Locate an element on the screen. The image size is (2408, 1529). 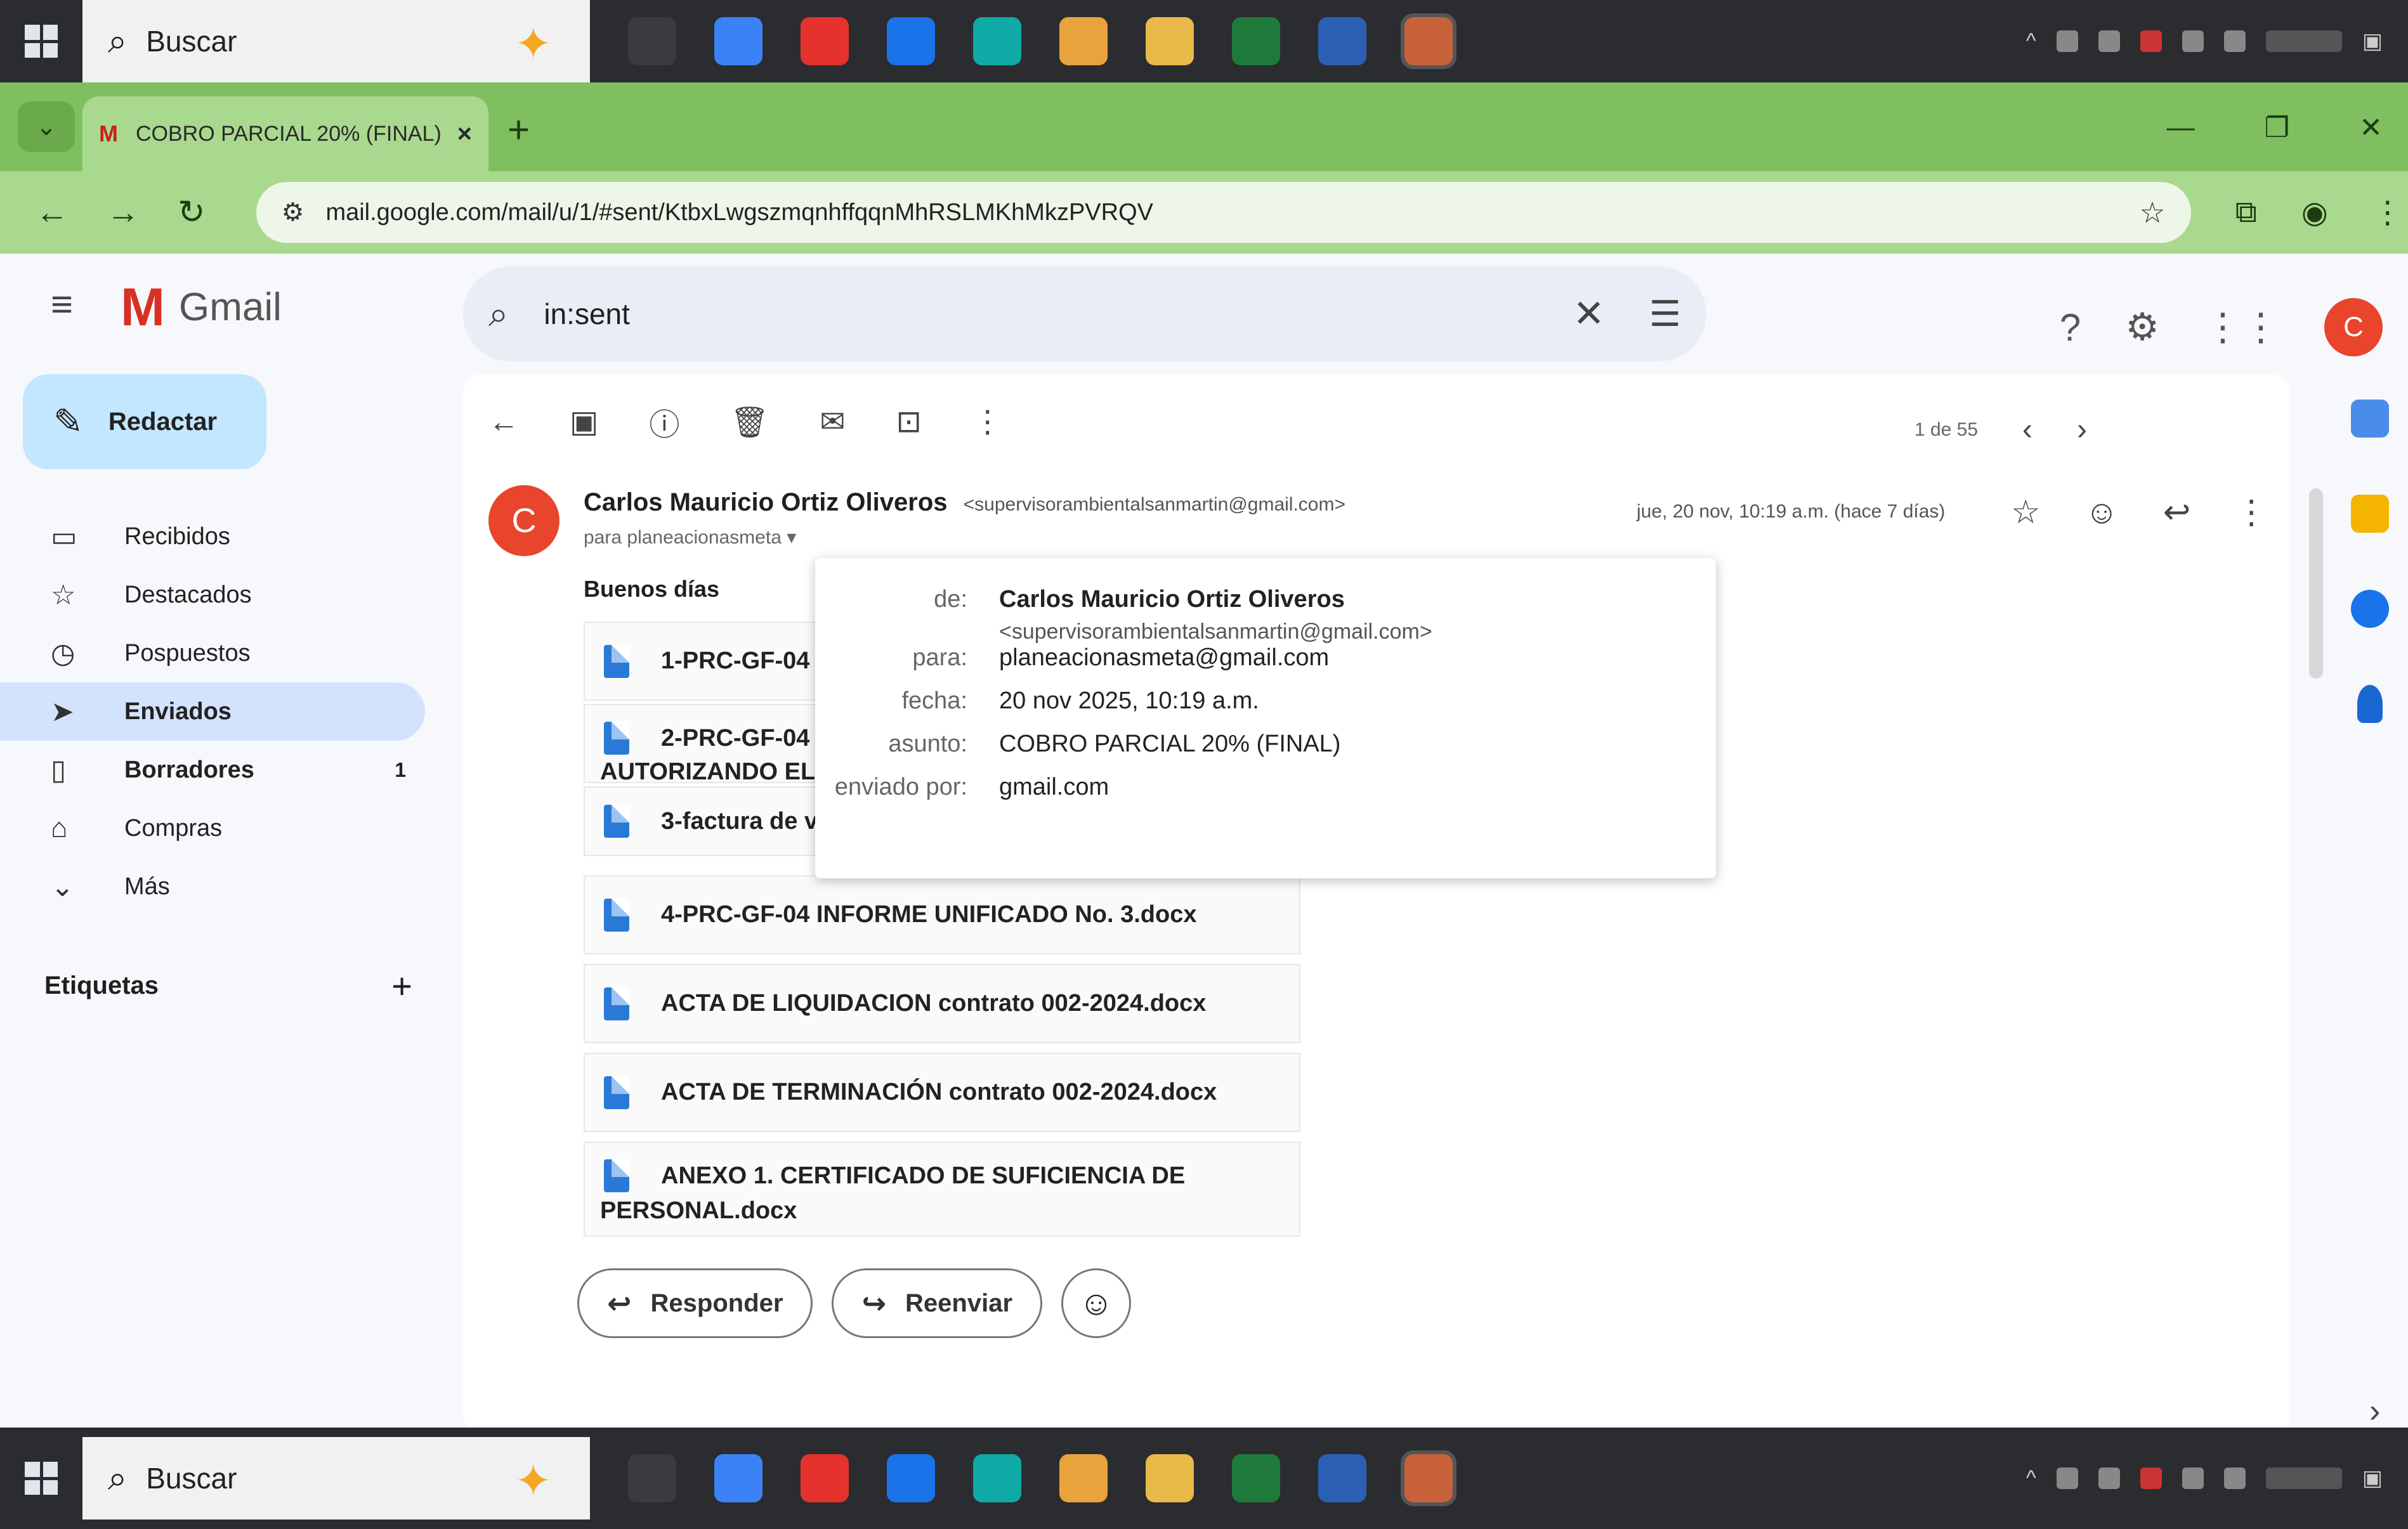
apps-grid-icon: ⋮⋮ is located at coordinates (2242, 327).